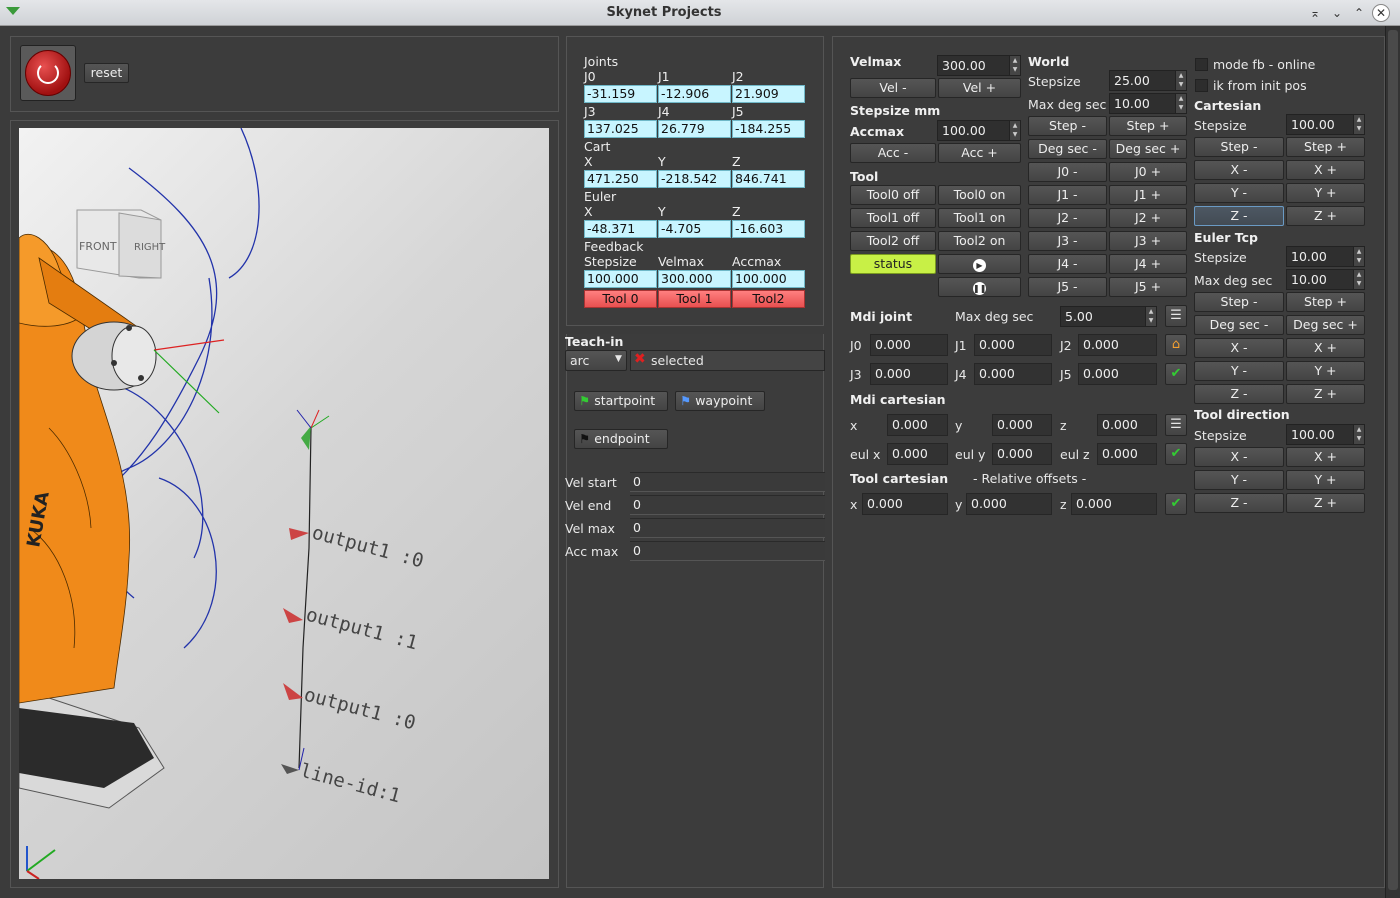  Describe the element at coordinates (1381, 13) in the screenshot. I see `close-icon: ✕` at that location.